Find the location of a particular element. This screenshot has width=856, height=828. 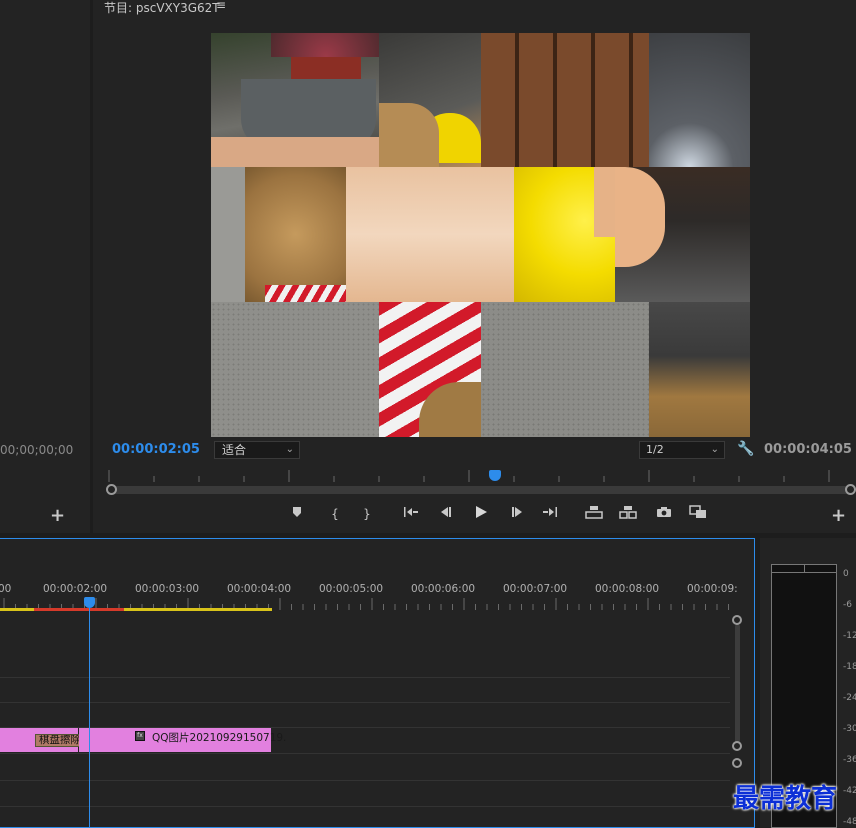

timeline-time-label: 00:00:07:00 is located at coordinates (535, 589).